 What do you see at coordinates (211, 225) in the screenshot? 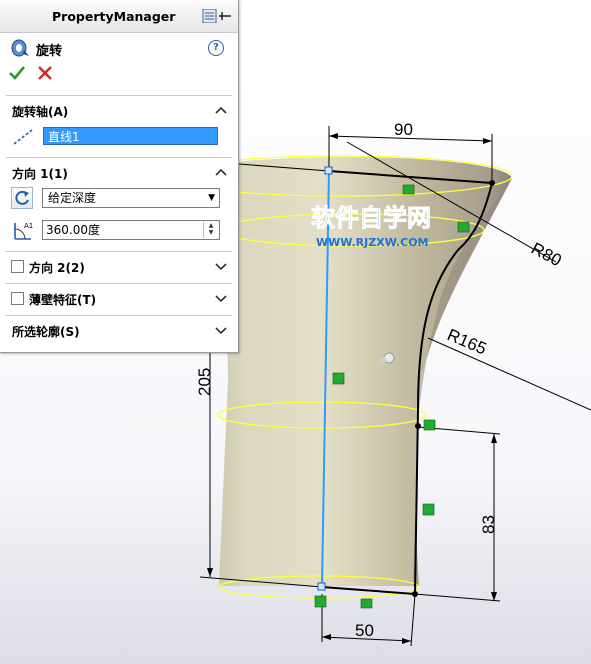
I see `spin-up-icon: ▲` at bounding box center [211, 225].